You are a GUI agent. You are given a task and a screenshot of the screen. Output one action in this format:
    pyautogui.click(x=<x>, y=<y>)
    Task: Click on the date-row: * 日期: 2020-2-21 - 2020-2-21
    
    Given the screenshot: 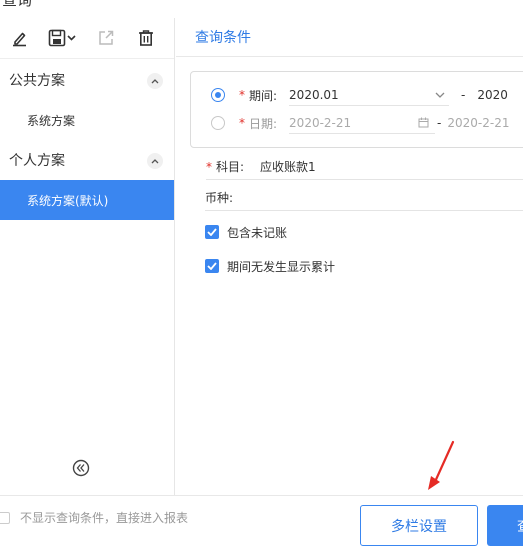 What is the action you would take?
    pyautogui.click(x=360, y=123)
    